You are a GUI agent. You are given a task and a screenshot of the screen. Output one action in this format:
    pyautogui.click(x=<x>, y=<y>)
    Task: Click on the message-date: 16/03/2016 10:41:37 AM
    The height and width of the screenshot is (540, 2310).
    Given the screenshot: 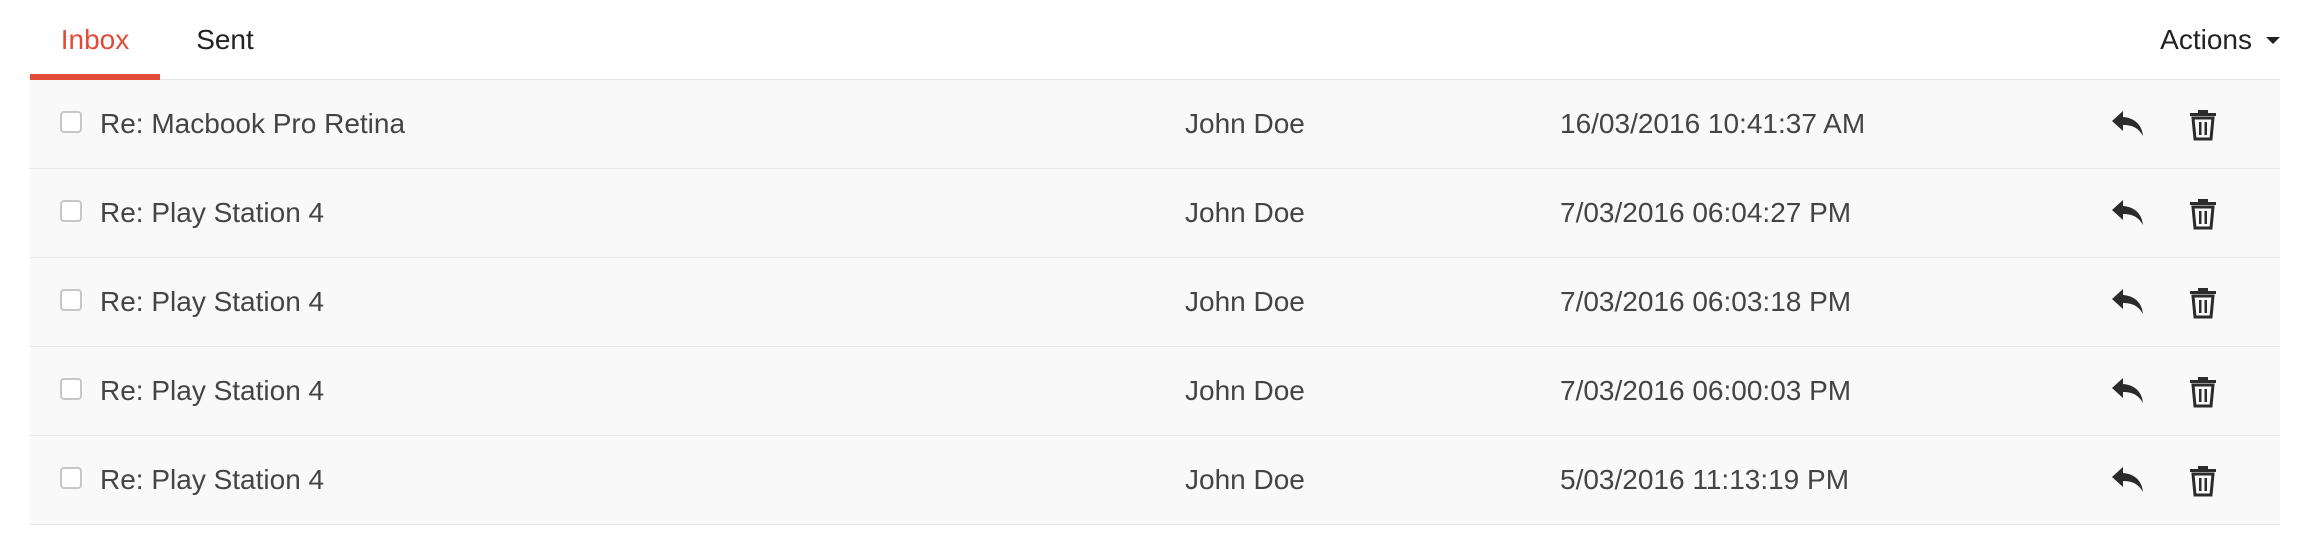 What is the action you would take?
    pyautogui.click(x=1713, y=123)
    